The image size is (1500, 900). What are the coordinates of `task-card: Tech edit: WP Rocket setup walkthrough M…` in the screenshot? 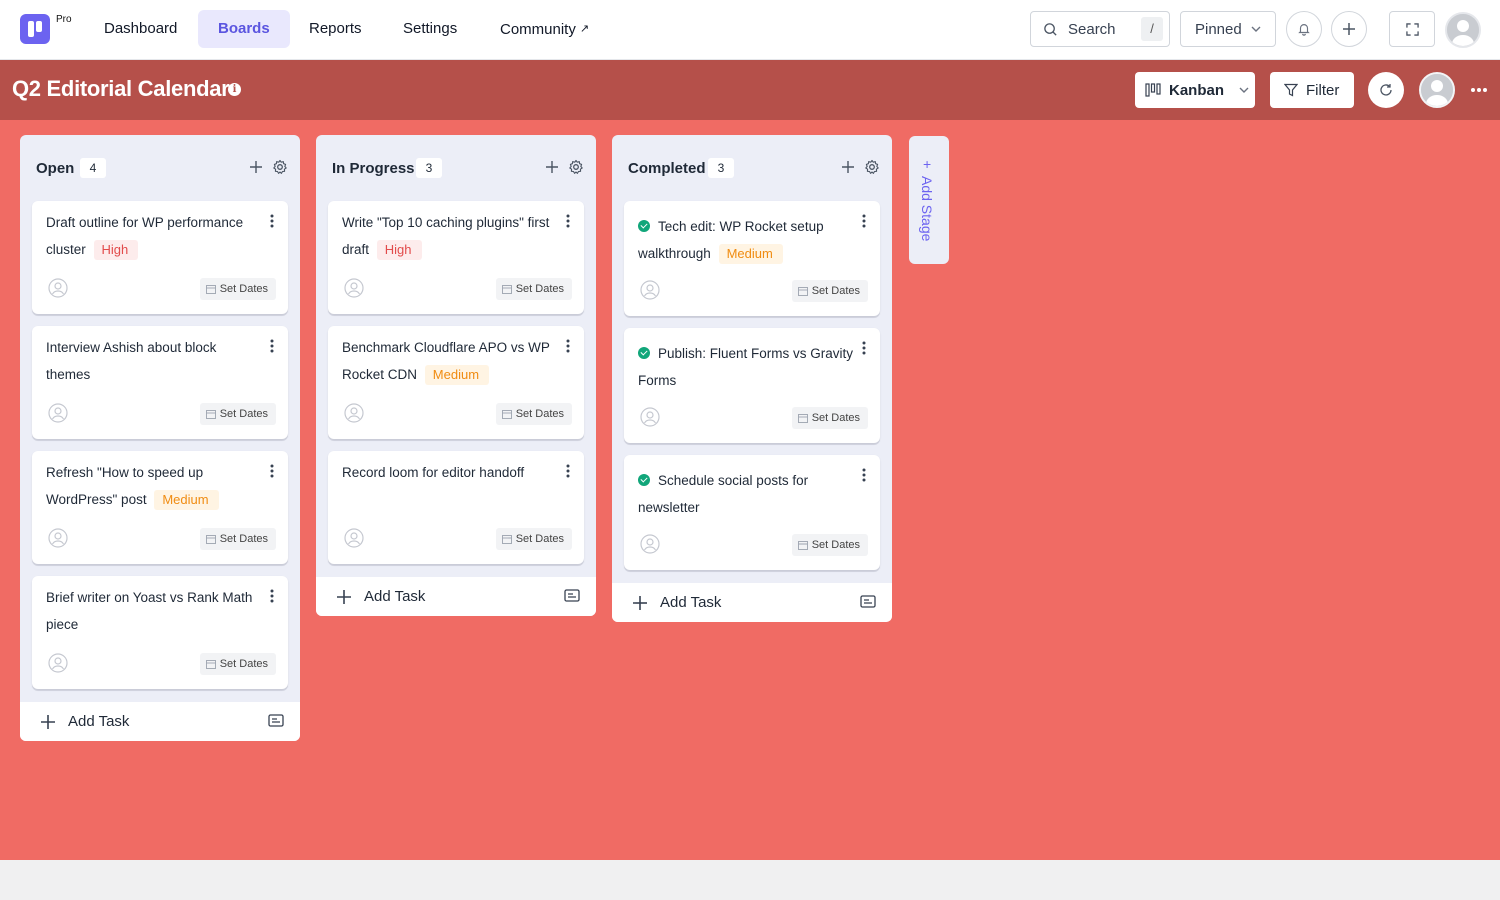 It's located at (752, 258).